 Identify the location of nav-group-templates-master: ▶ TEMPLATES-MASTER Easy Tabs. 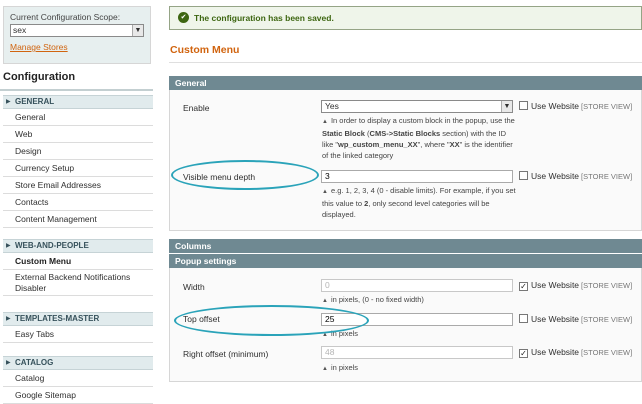
(78, 327).